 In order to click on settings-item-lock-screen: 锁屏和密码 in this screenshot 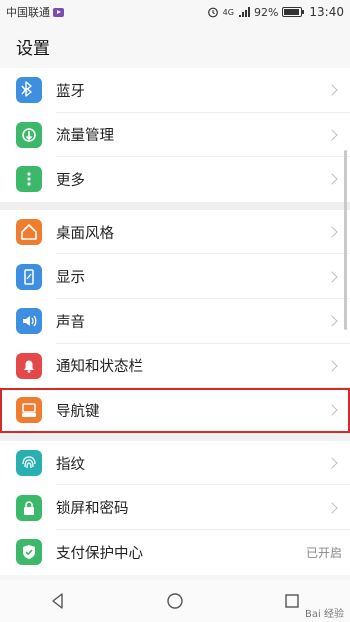, I will do `click(175, 507)`.